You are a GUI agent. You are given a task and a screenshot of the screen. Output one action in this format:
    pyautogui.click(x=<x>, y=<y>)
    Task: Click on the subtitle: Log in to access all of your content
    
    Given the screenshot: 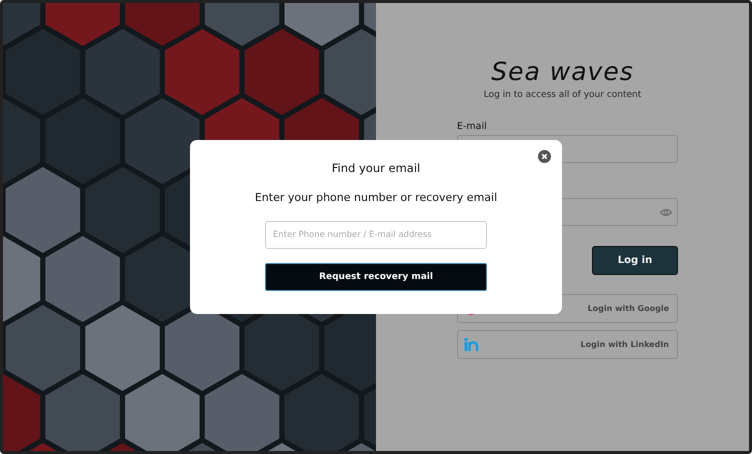 What is the action you would take?
    pyautogui.click(x=563, y=95)
    